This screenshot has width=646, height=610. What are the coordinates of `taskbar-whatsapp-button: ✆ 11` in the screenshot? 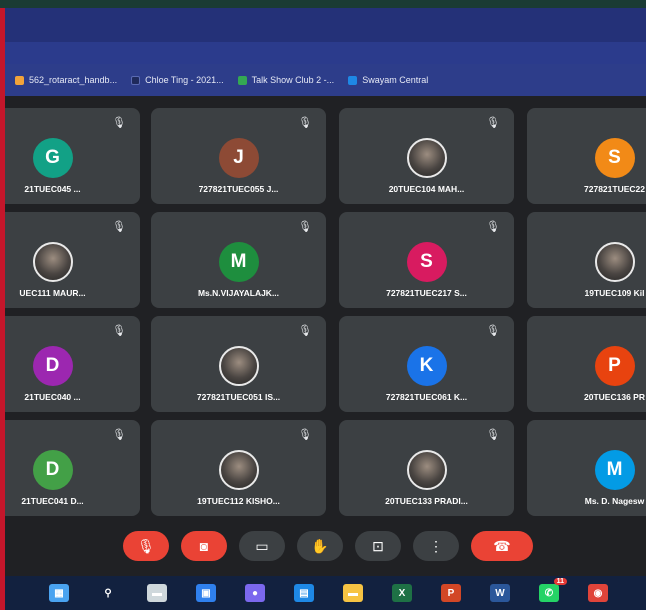 It's located at (553, 590).